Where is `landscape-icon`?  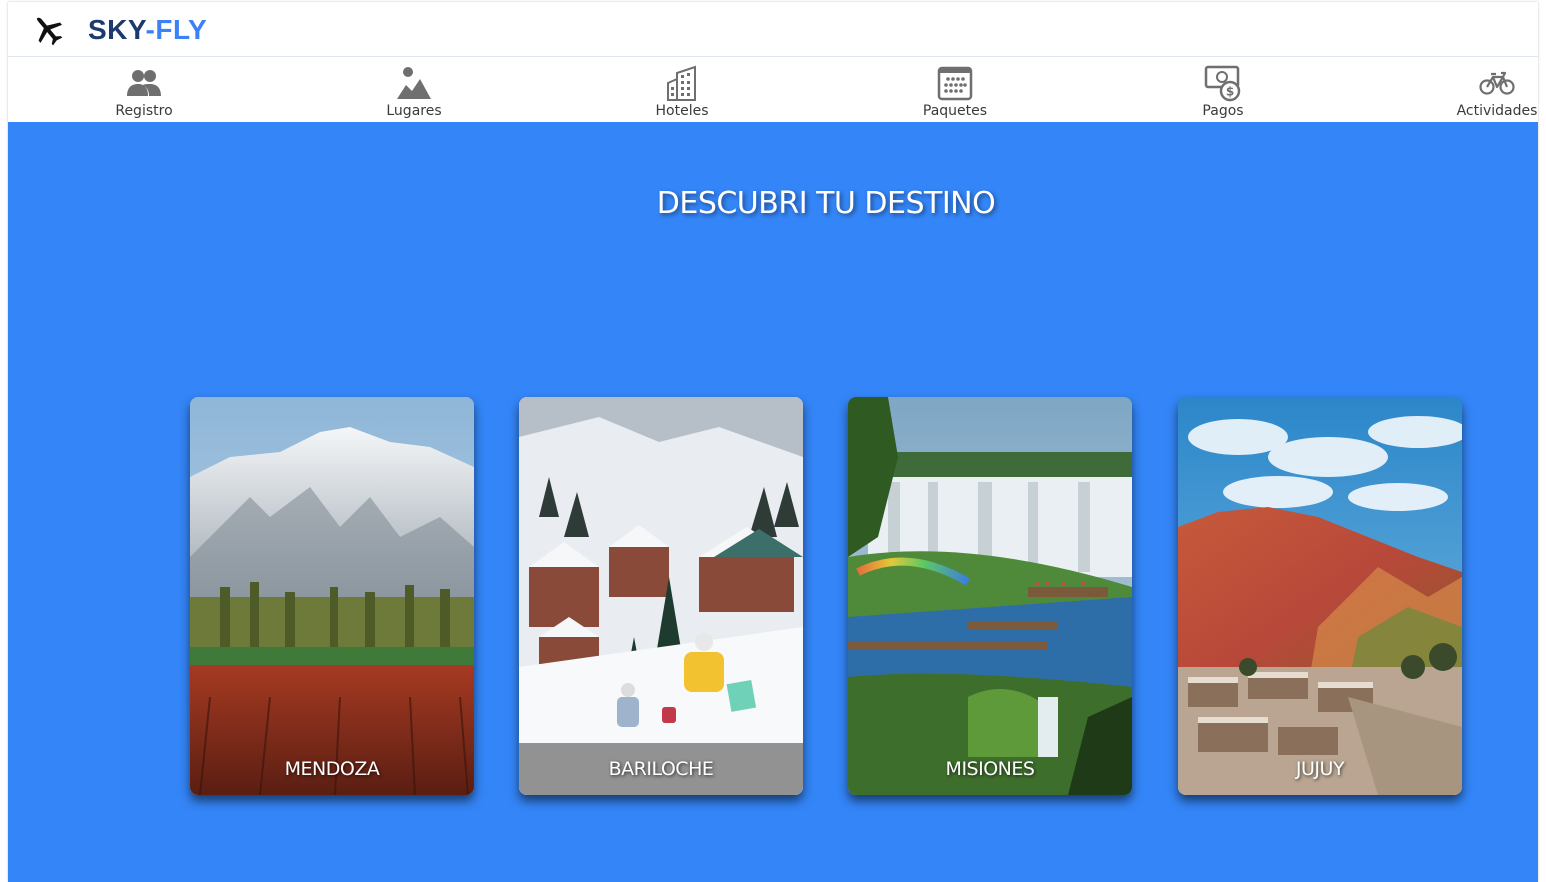
landscape-icon is located at coordinates (414, 83).